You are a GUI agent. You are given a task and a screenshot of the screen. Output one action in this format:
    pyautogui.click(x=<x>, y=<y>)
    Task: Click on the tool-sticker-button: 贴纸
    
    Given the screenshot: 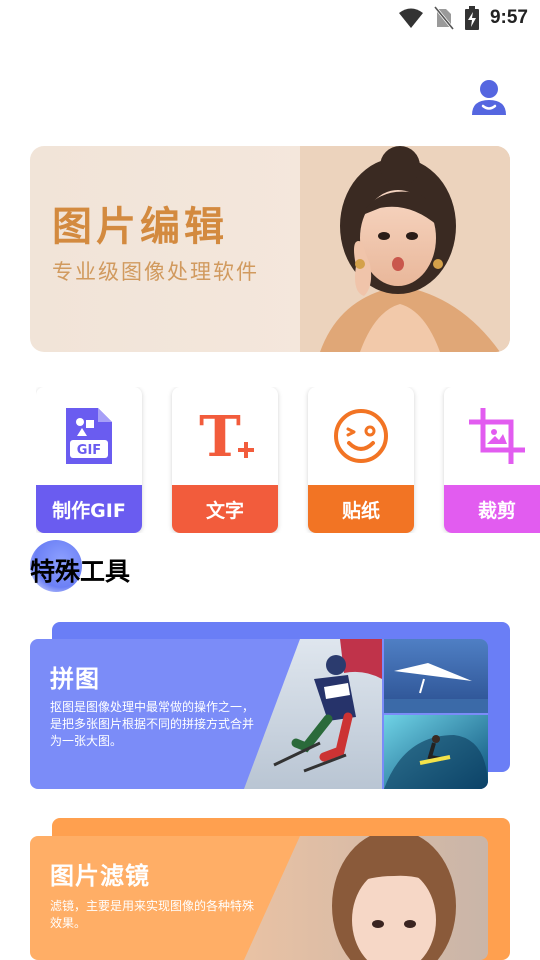 What is the action you would take?
    pyautogui.click(x=361, y=460)
    